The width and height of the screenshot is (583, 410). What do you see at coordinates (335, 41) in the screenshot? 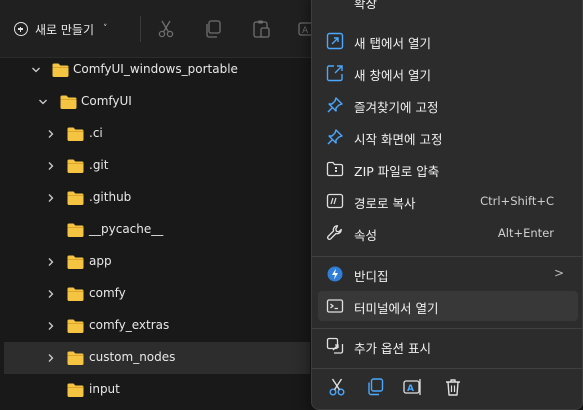
I see `open-in-new-tab-icon` at bounding box center [335, 41].